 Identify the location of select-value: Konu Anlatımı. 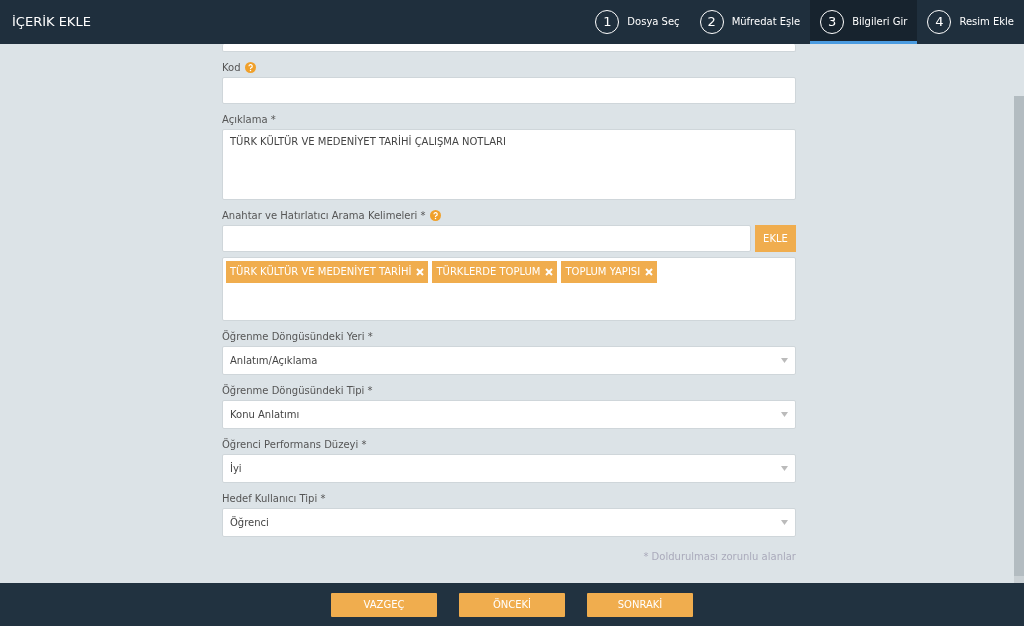
(265, 414).